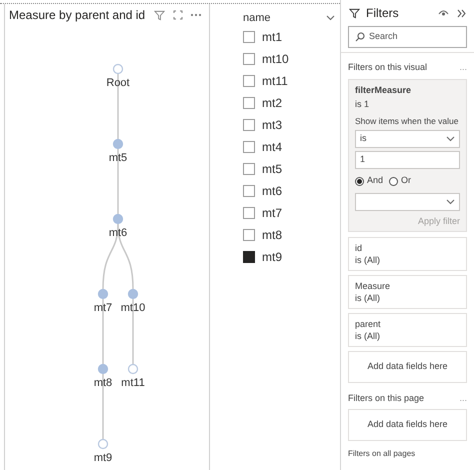 This screenshot has width=474, height=470. Describe the element at coordinates (388, 67) in the screenshot. I see `section-heading: Filters on this visual` at that location.